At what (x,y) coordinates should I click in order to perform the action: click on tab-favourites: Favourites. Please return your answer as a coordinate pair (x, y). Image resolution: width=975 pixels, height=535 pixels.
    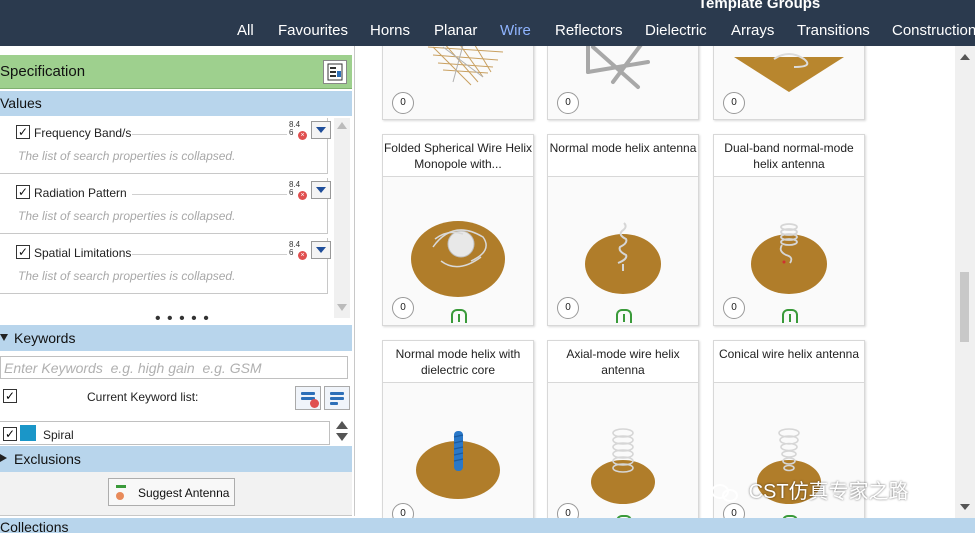
    Looking at the image, I should click on (313, 30).